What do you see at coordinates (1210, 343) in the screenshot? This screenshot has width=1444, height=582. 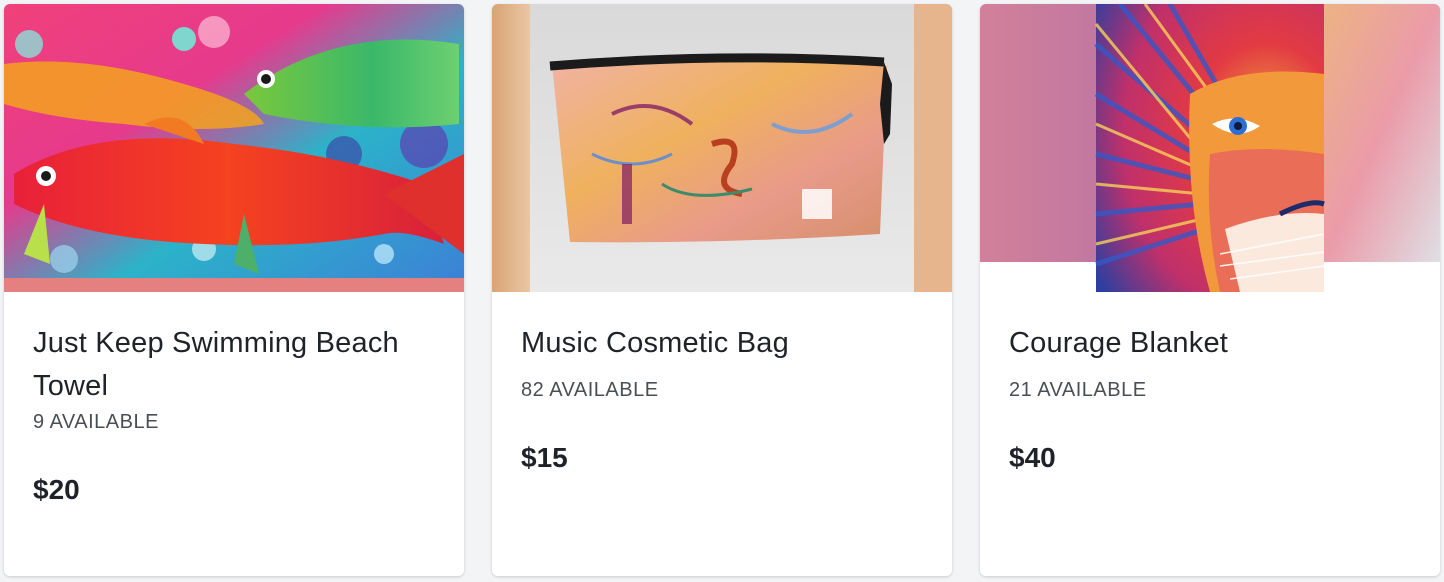 I see `product-title: Courage Blanket` at bounding box center [1210, 343].